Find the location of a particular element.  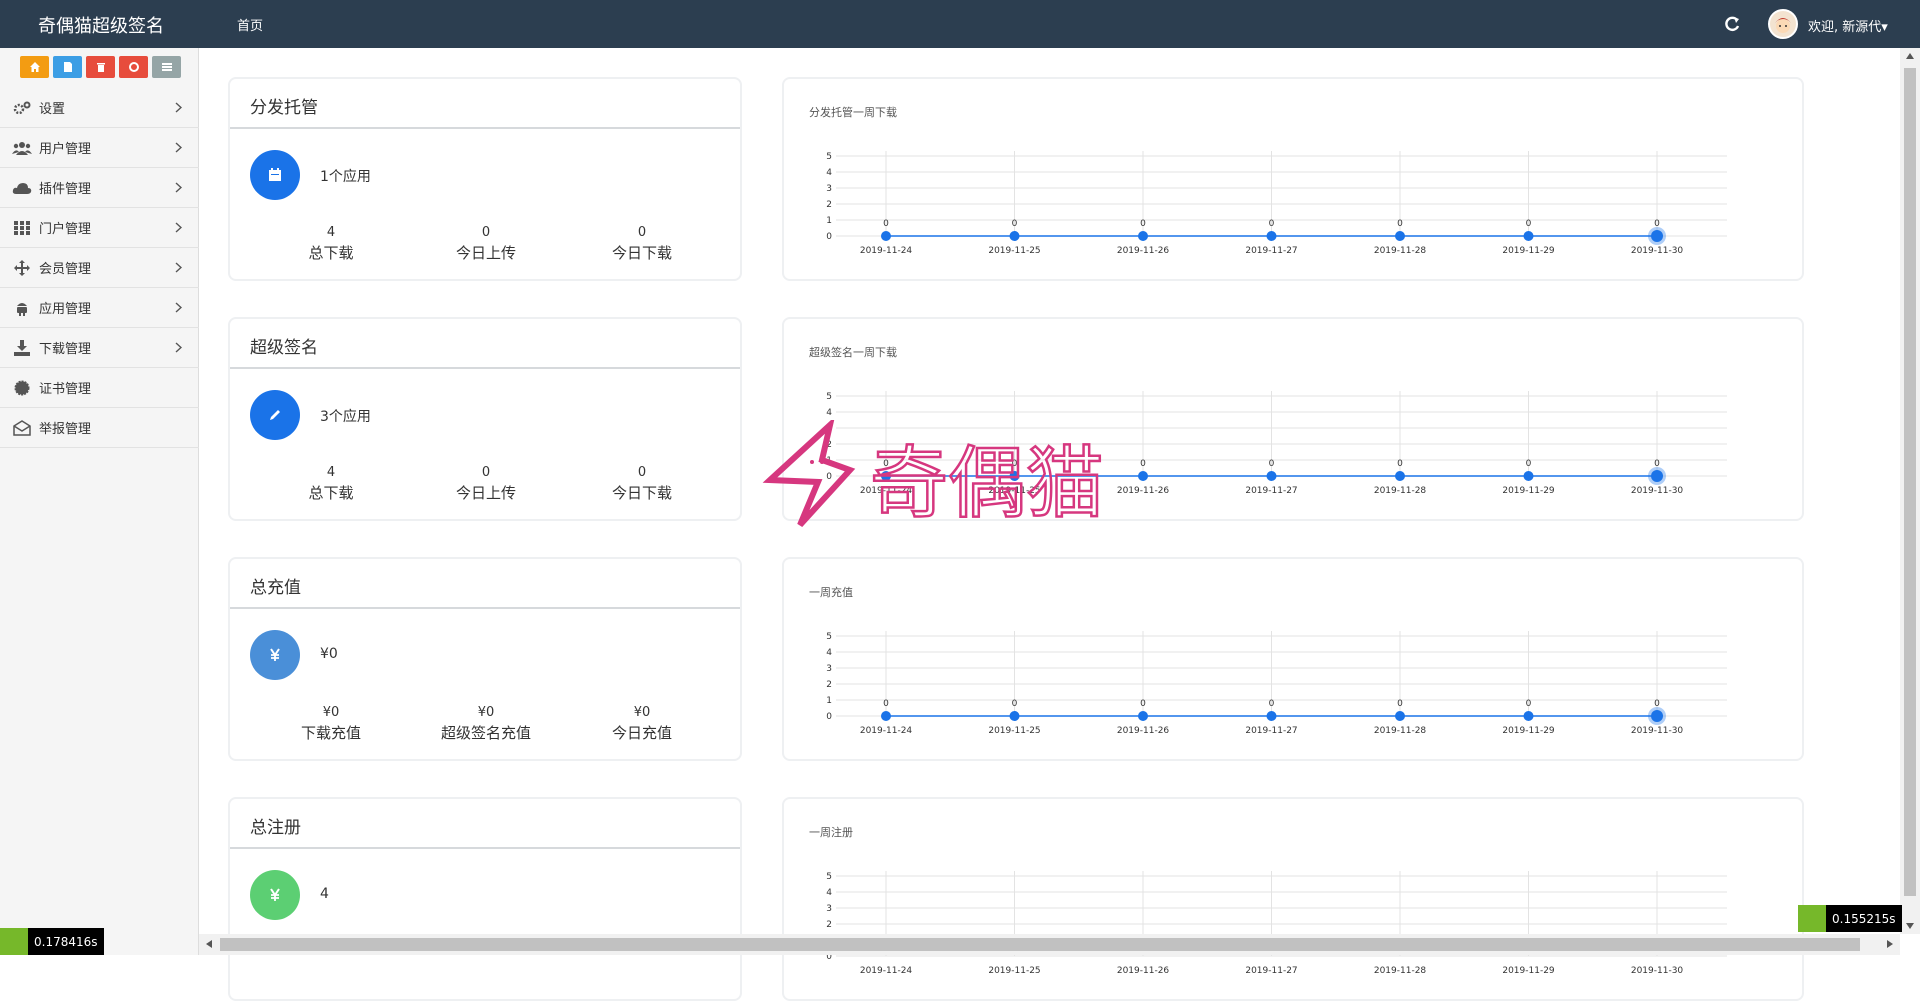

scroll-down-icon is located at coordinates (1910, 926).